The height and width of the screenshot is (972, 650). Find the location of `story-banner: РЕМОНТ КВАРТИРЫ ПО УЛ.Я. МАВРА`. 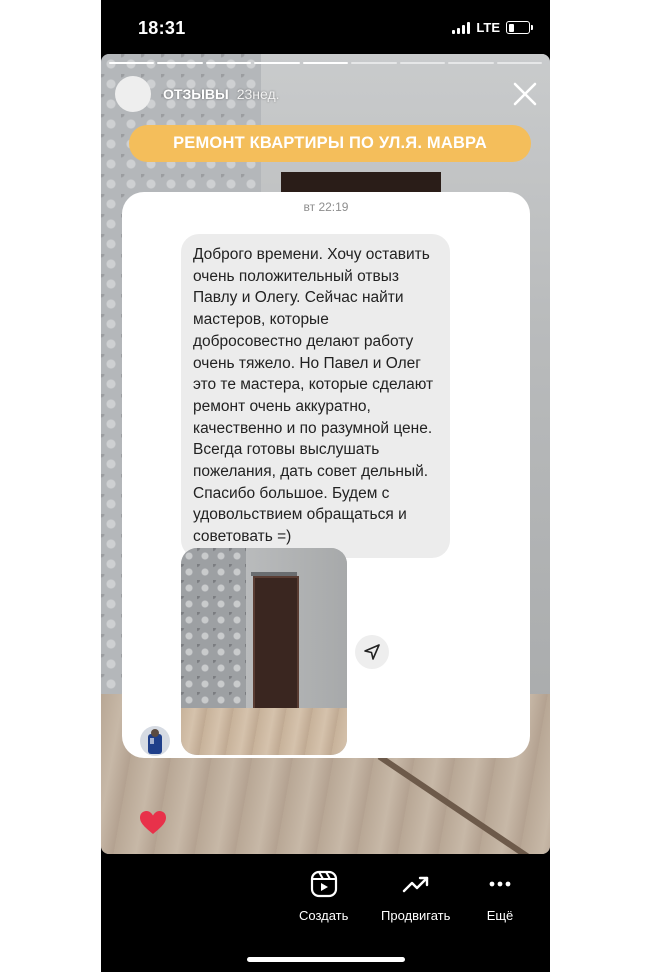

story-banner: РЕМОНТ КВАРТИРЫ ПО УЛ.Я. МАВРА is located at coordinates (330, 143).